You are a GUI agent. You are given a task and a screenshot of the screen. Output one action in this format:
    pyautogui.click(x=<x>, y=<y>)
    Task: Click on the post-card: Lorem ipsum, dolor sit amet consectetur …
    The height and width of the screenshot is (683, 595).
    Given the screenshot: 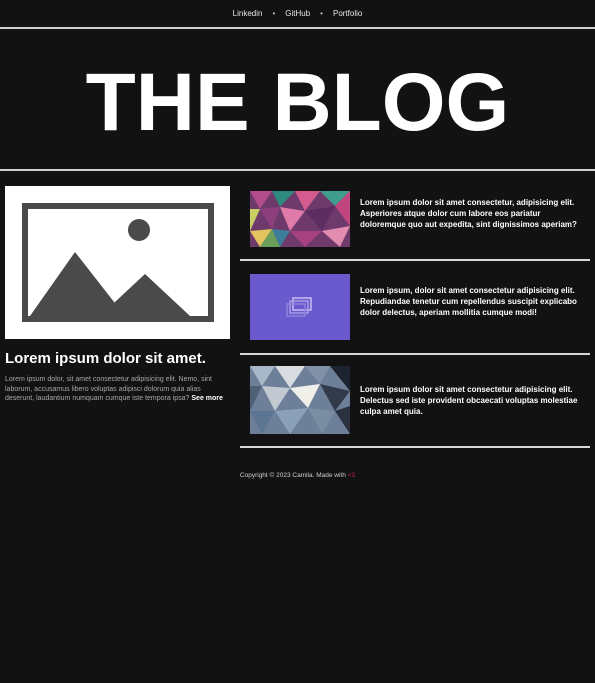 What is the action you would take?
    pyautogui.click(x=420, y=307)
    